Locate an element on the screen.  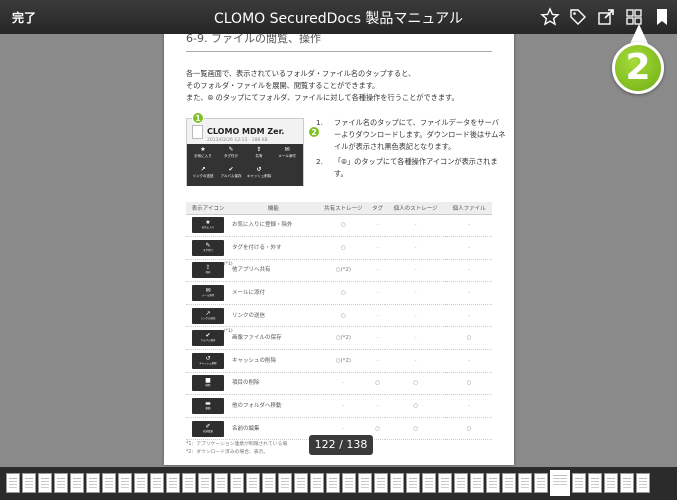
function-cell: 名前の編集 is located at coordinates (273, 429).